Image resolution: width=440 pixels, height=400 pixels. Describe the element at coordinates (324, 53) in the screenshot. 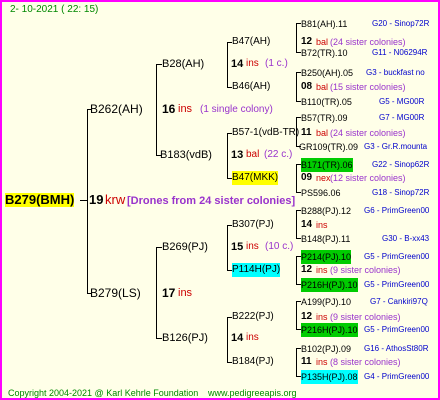

I see `gen4-queen-id: B72(TR).10` at that location.